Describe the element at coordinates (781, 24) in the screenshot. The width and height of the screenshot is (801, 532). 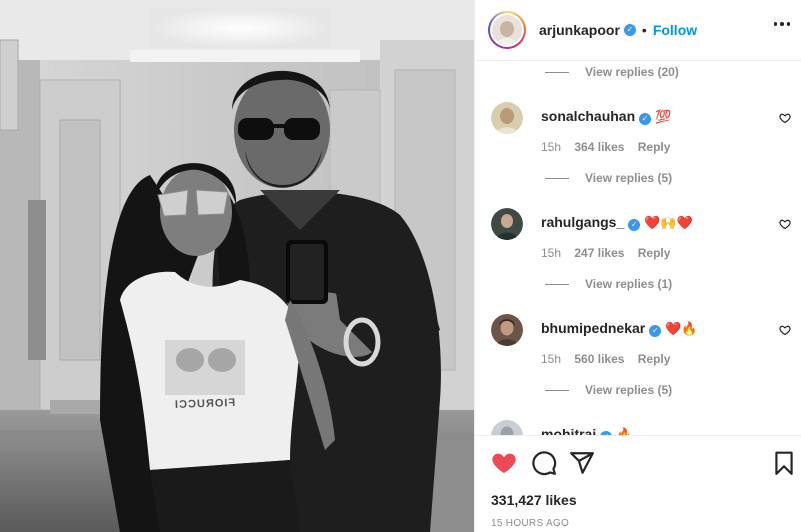
I see `three-dots-icon` at that location.